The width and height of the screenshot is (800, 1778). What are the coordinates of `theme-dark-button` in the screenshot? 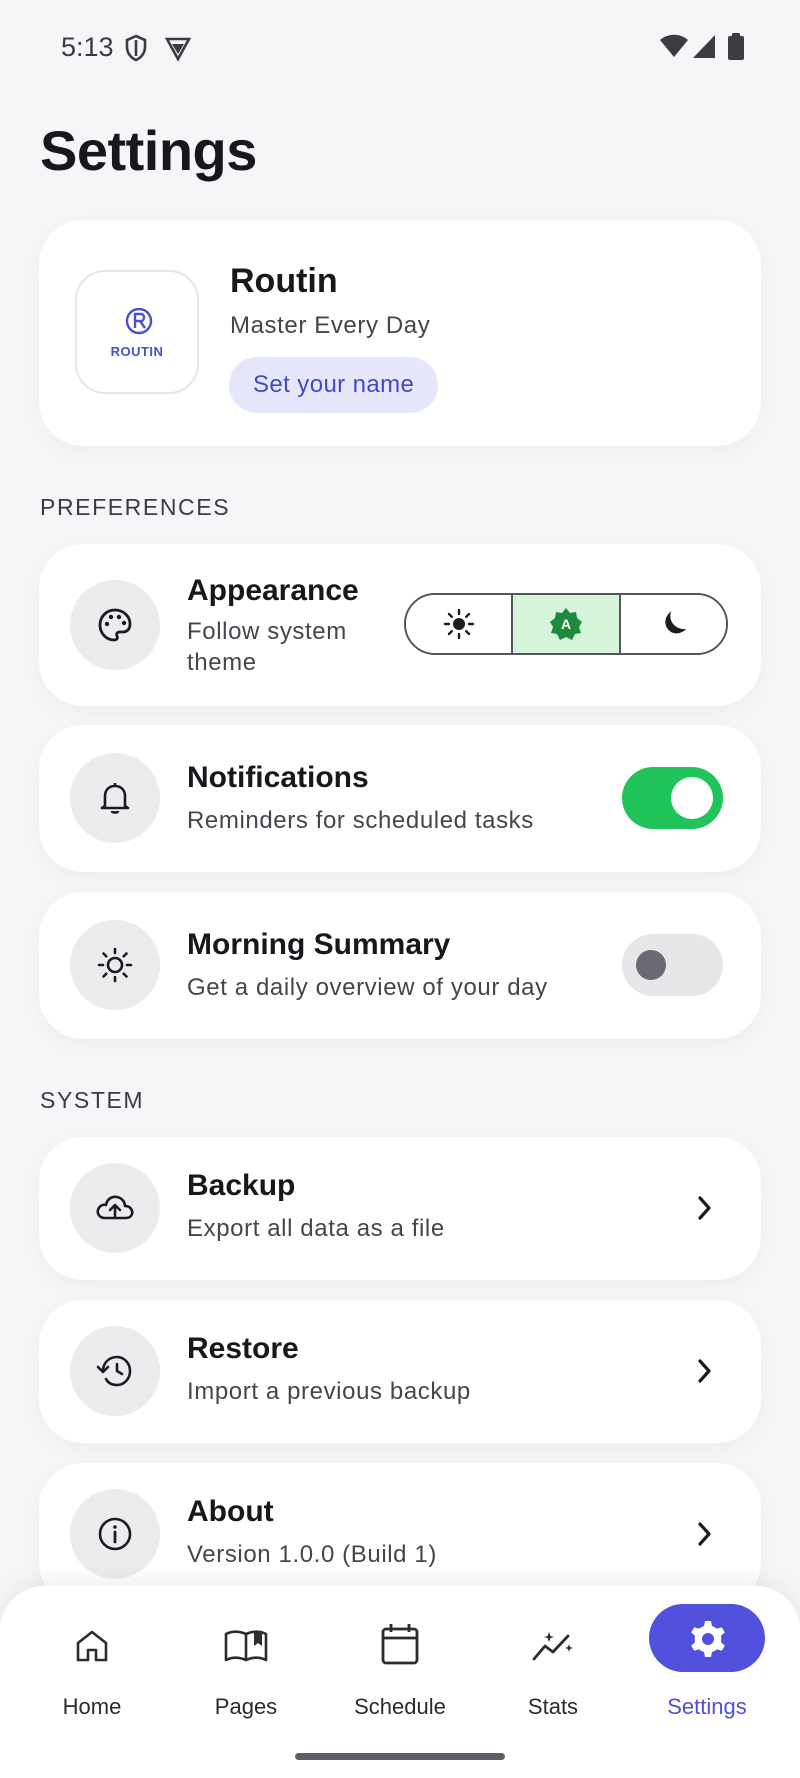 It's located at (673, 624).